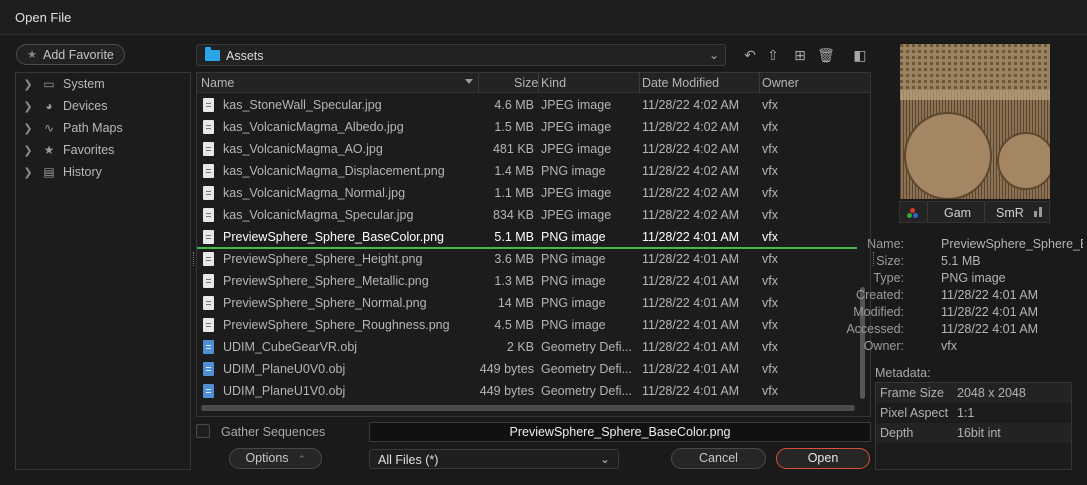 The image size is (1087, 485). Describe the element at coordinates (604, 459) in the screenshot. I see `chevron-down-icon: ⌄` at that location.